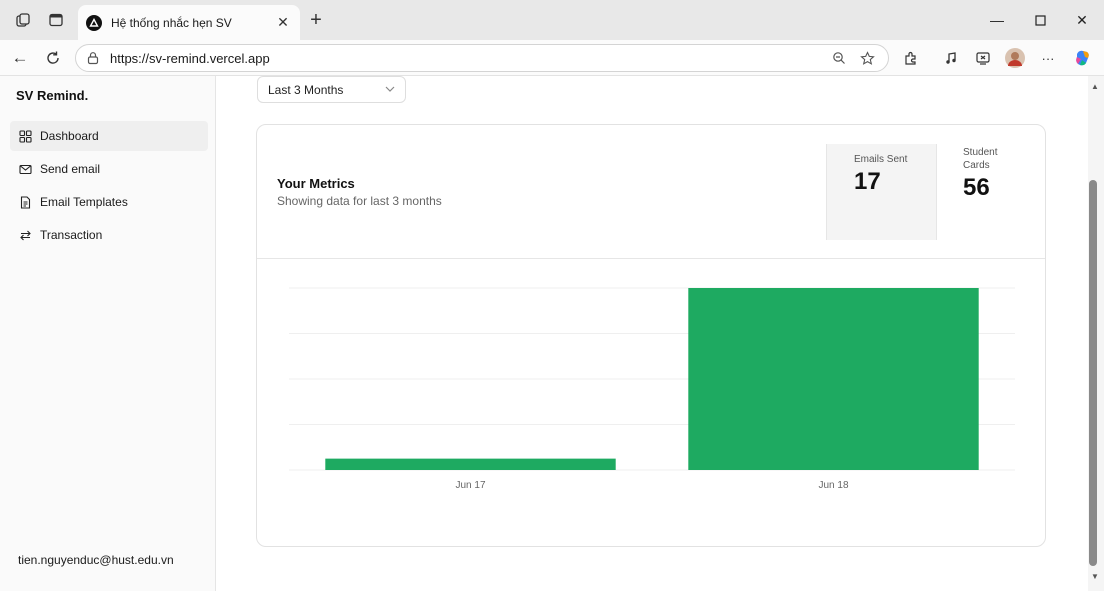 The image size is (1104, 591). What do you see at coordinates (171, 22) in the screenshot?
I see `tab-title: Hệ thống nhắc hẹn SV` at bounding box center [171, 22].